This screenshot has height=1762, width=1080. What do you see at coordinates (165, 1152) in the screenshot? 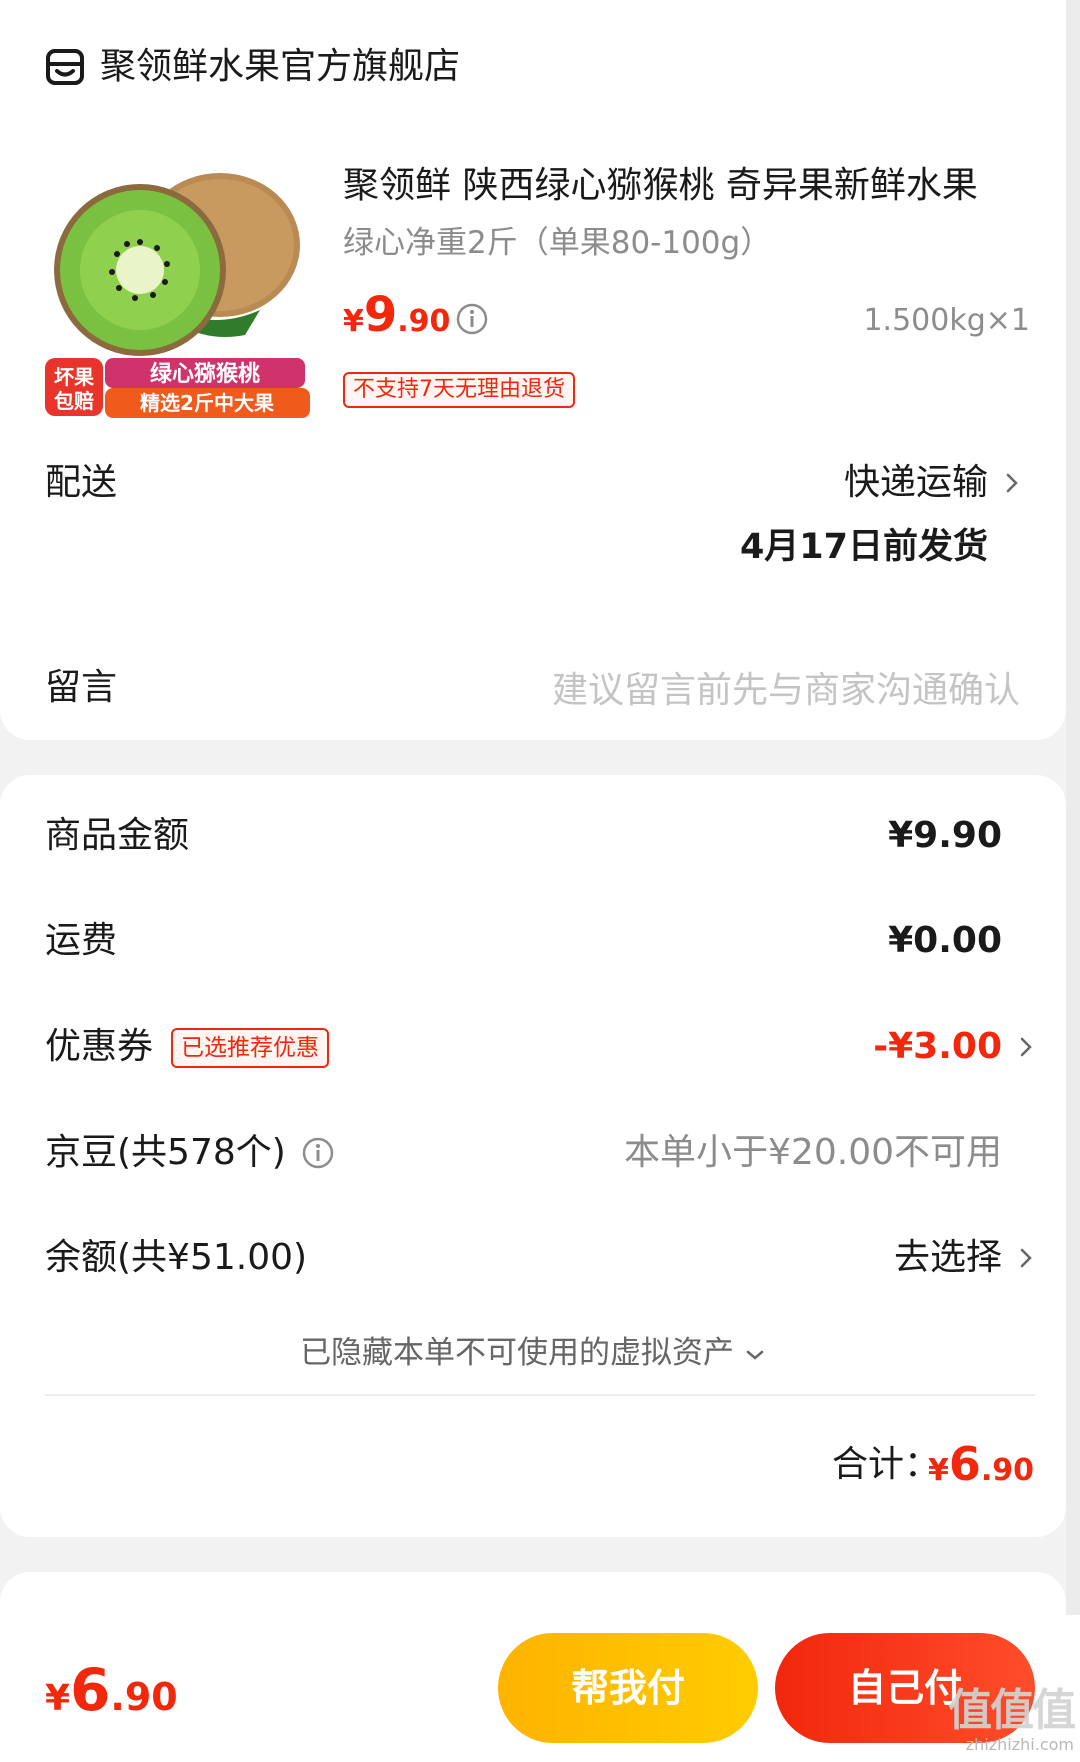
I see `jingdou-label: 京豆(共578个)` at bounding box center [165, 1152].